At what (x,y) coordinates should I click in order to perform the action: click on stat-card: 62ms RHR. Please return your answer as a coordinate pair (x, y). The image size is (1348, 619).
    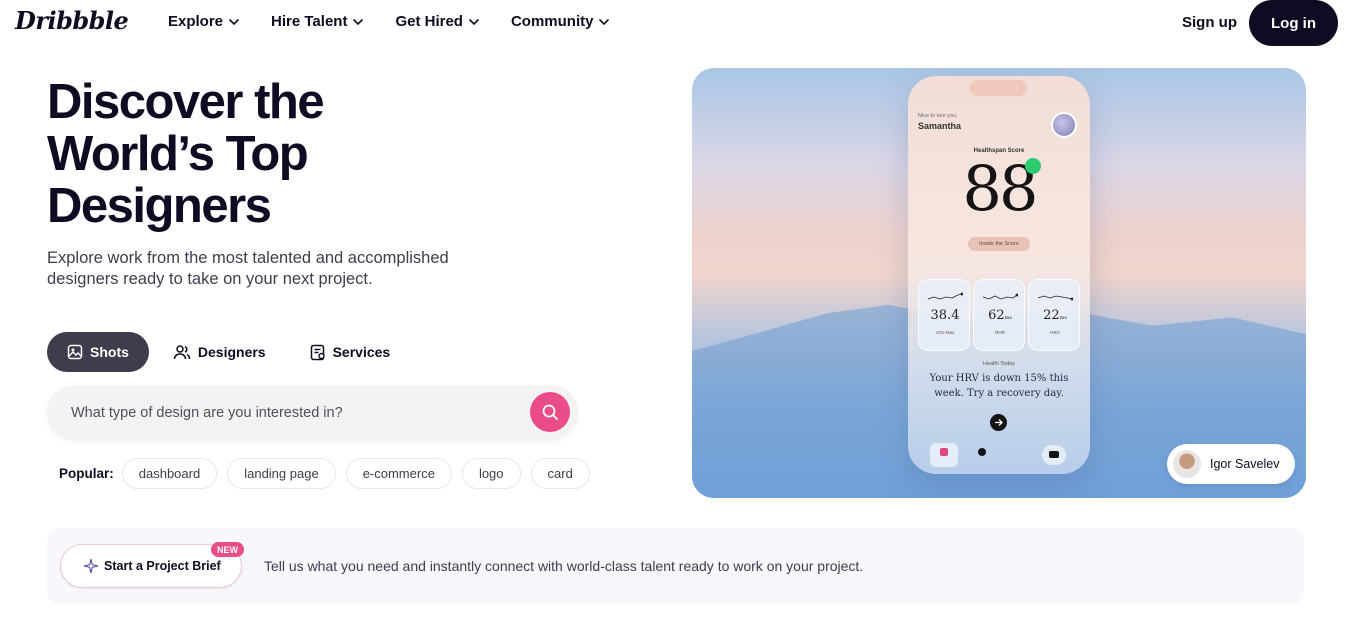
    Looking at the image, I should click on (999, 315).